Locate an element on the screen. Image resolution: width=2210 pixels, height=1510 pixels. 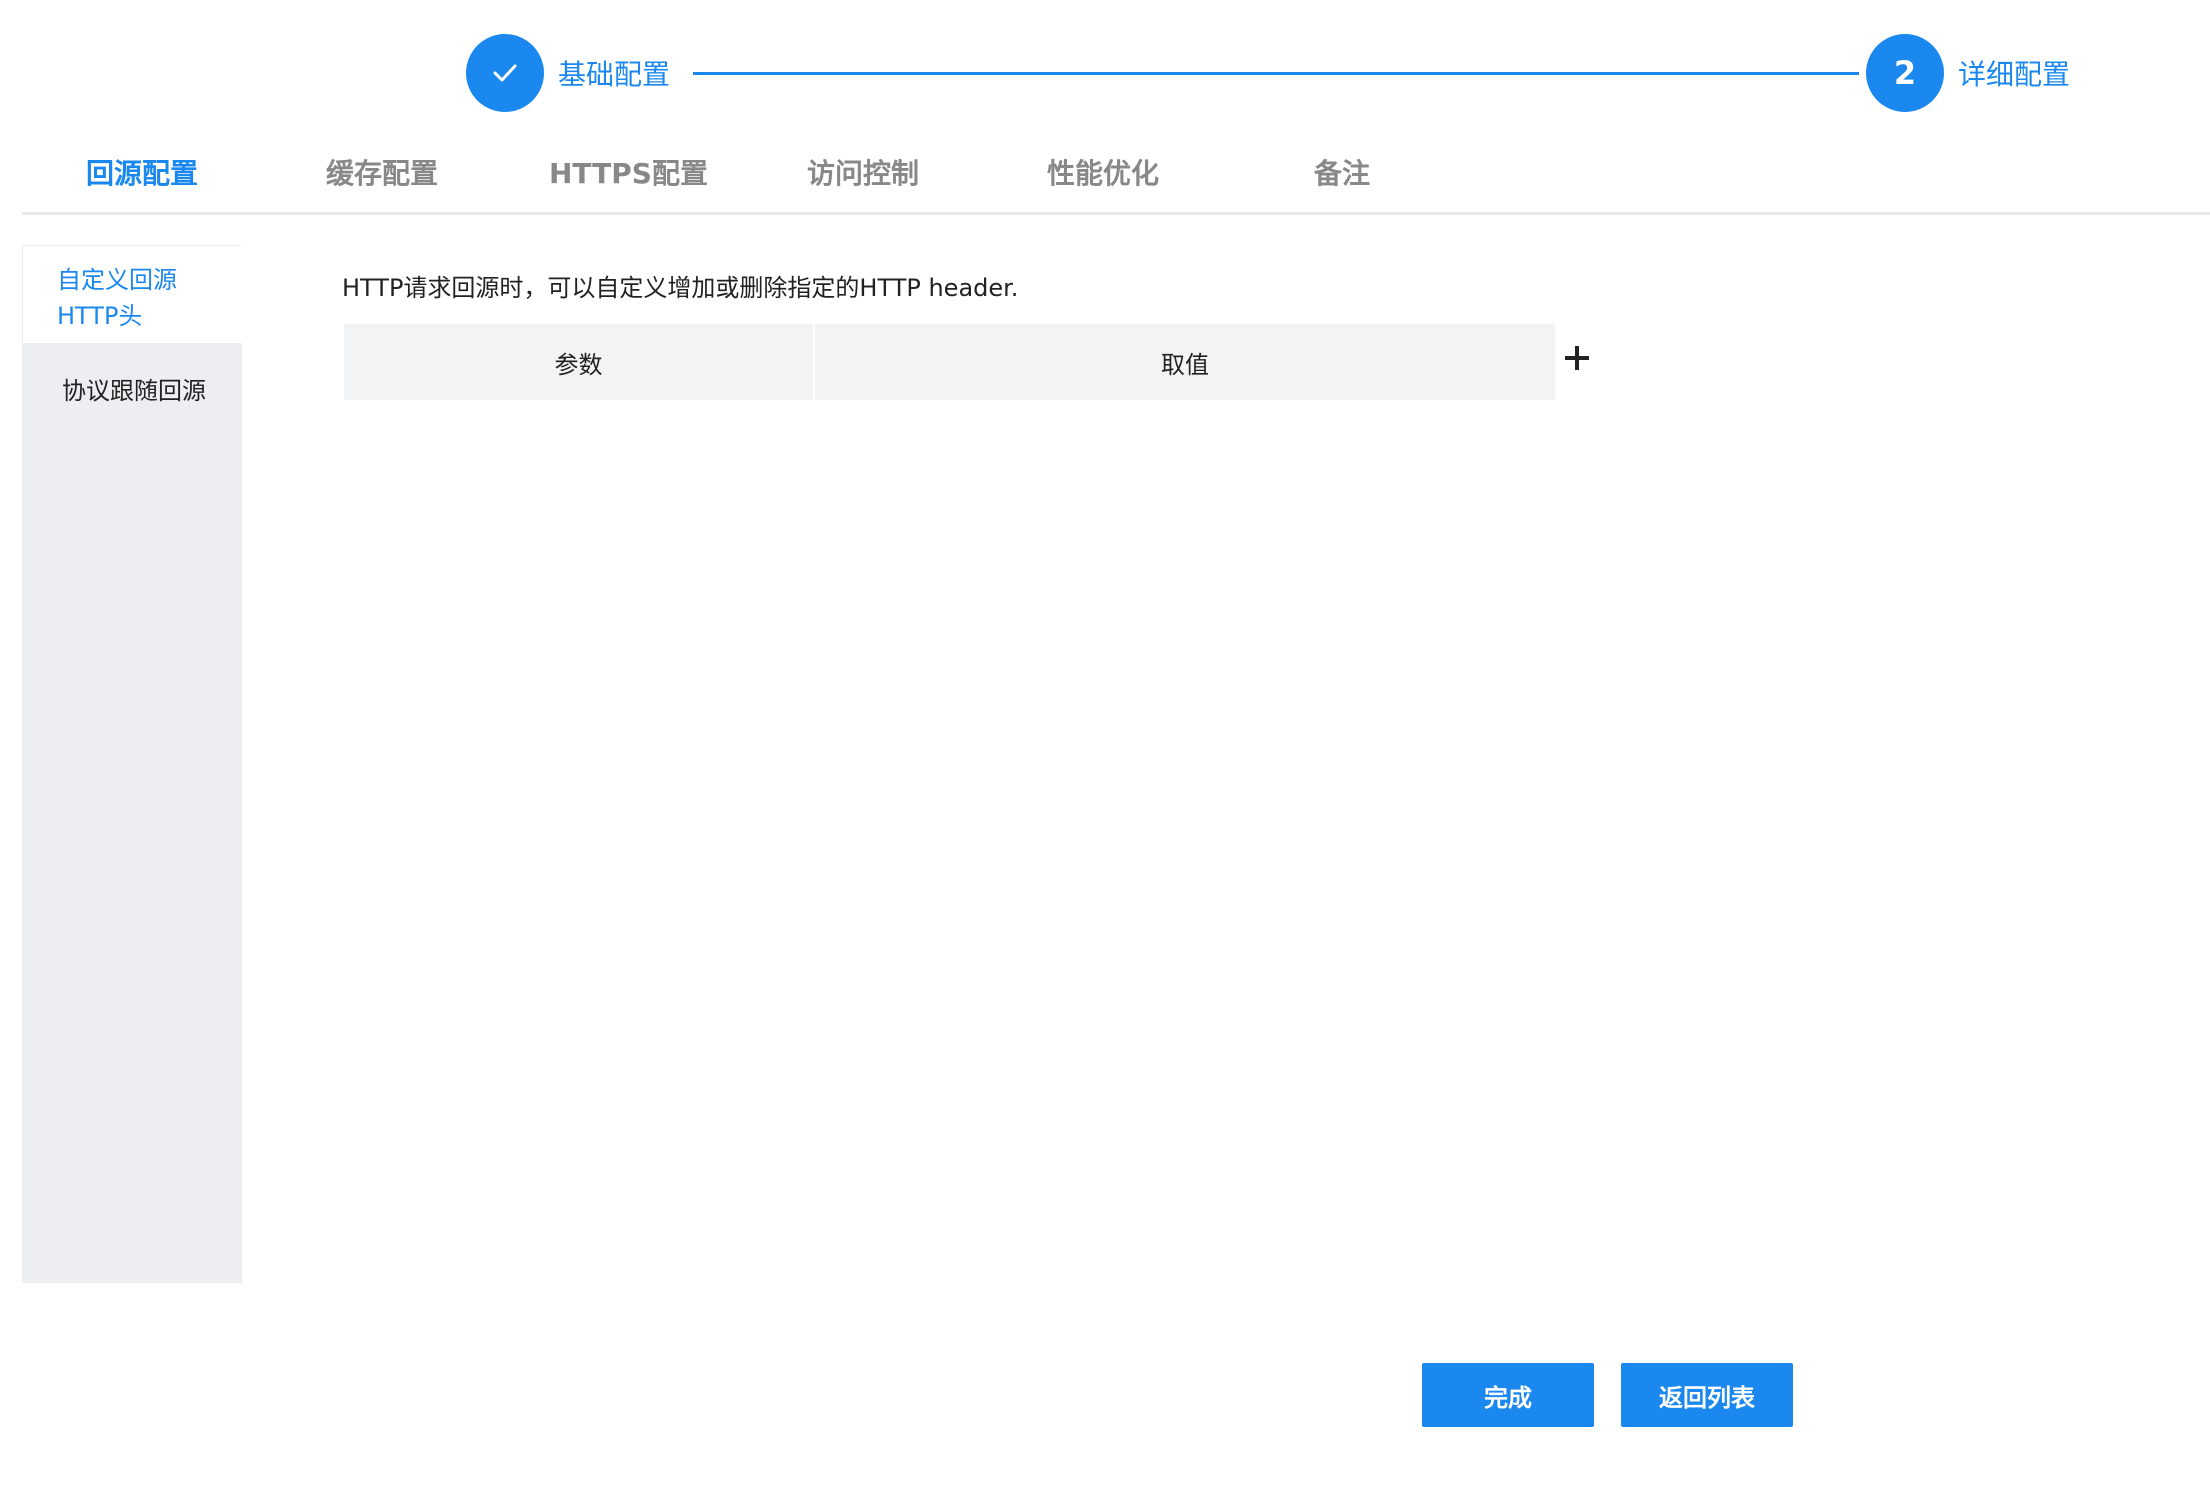
section-description: HTTP请求回源时，可以自定义增加或删除指定的HTTP header. is located at coordinates (680, 288).